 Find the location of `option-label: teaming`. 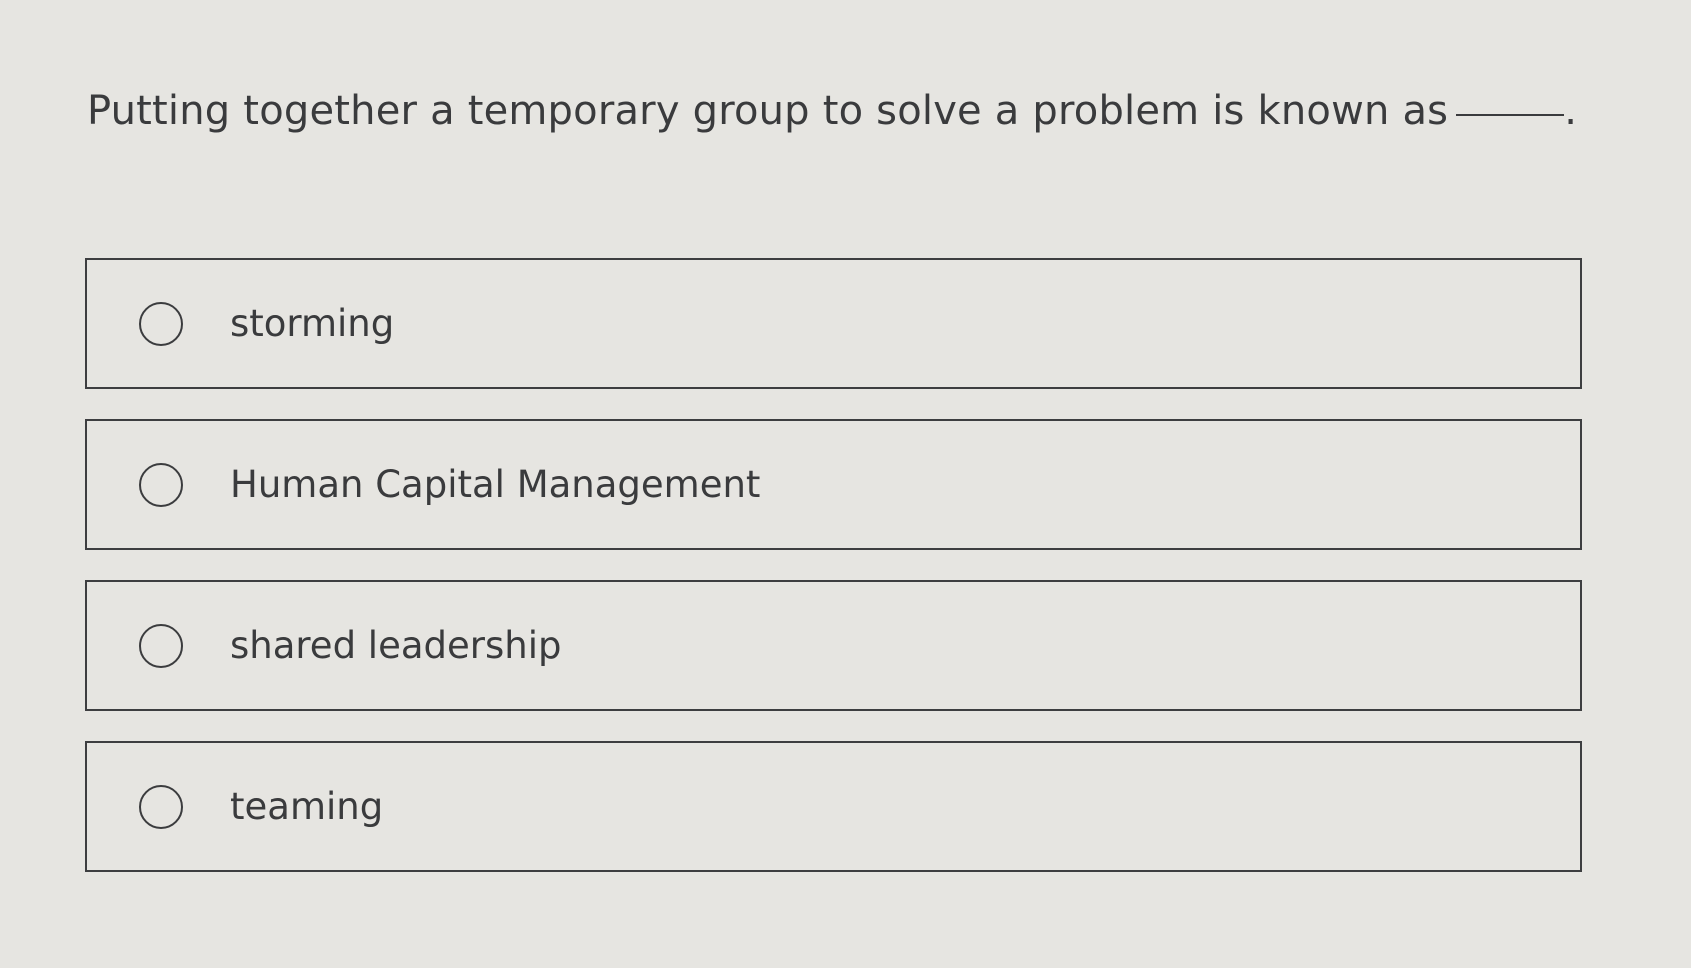

option-label: teaming is located at coordinates (307, 806).